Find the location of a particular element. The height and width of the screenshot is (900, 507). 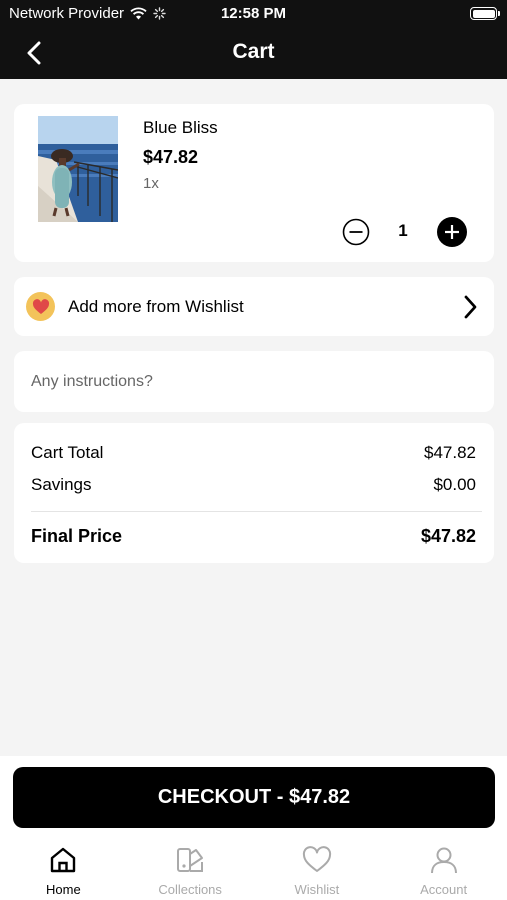

page-title: Cart is located at coordinates (253, 51).